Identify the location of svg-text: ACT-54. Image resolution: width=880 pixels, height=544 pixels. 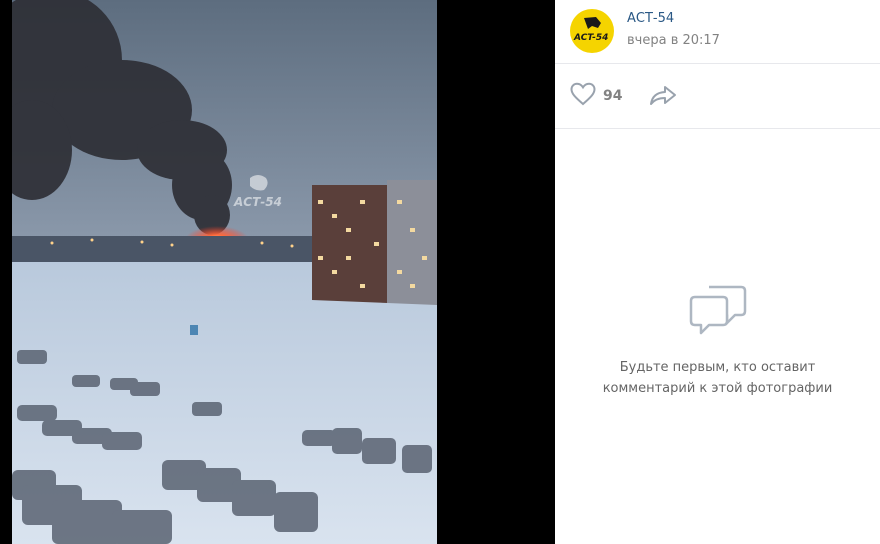
(590, 38).